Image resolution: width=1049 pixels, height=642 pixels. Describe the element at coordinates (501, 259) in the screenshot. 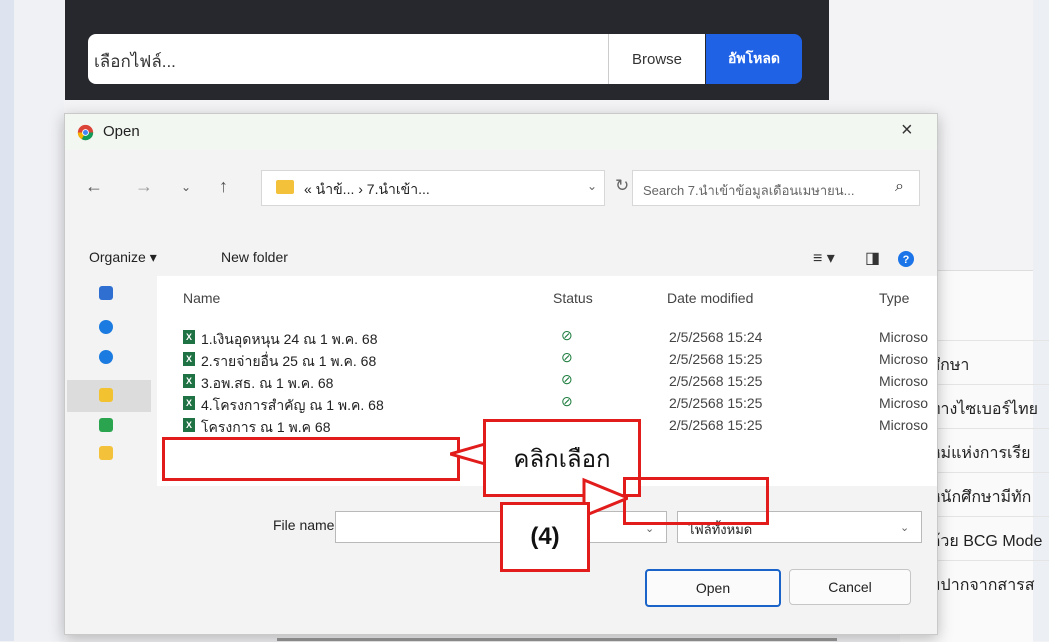

I see `dialog-toolbar: Organize ▾ New folder ≡ ▾ ◨ ?` at that location.